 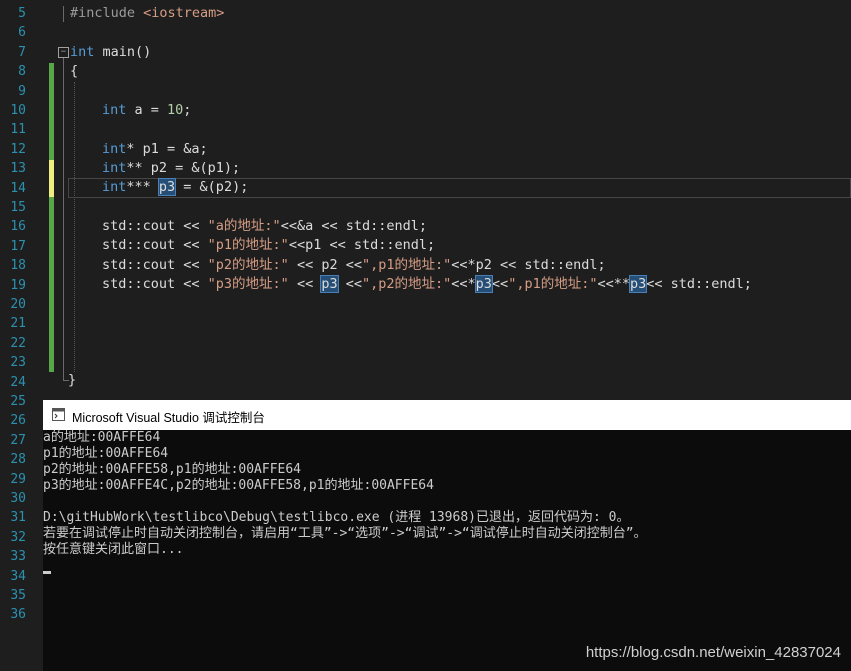 I want to click on code-line-13: int** p2 = &(p1);, so click(x=171, y=169).